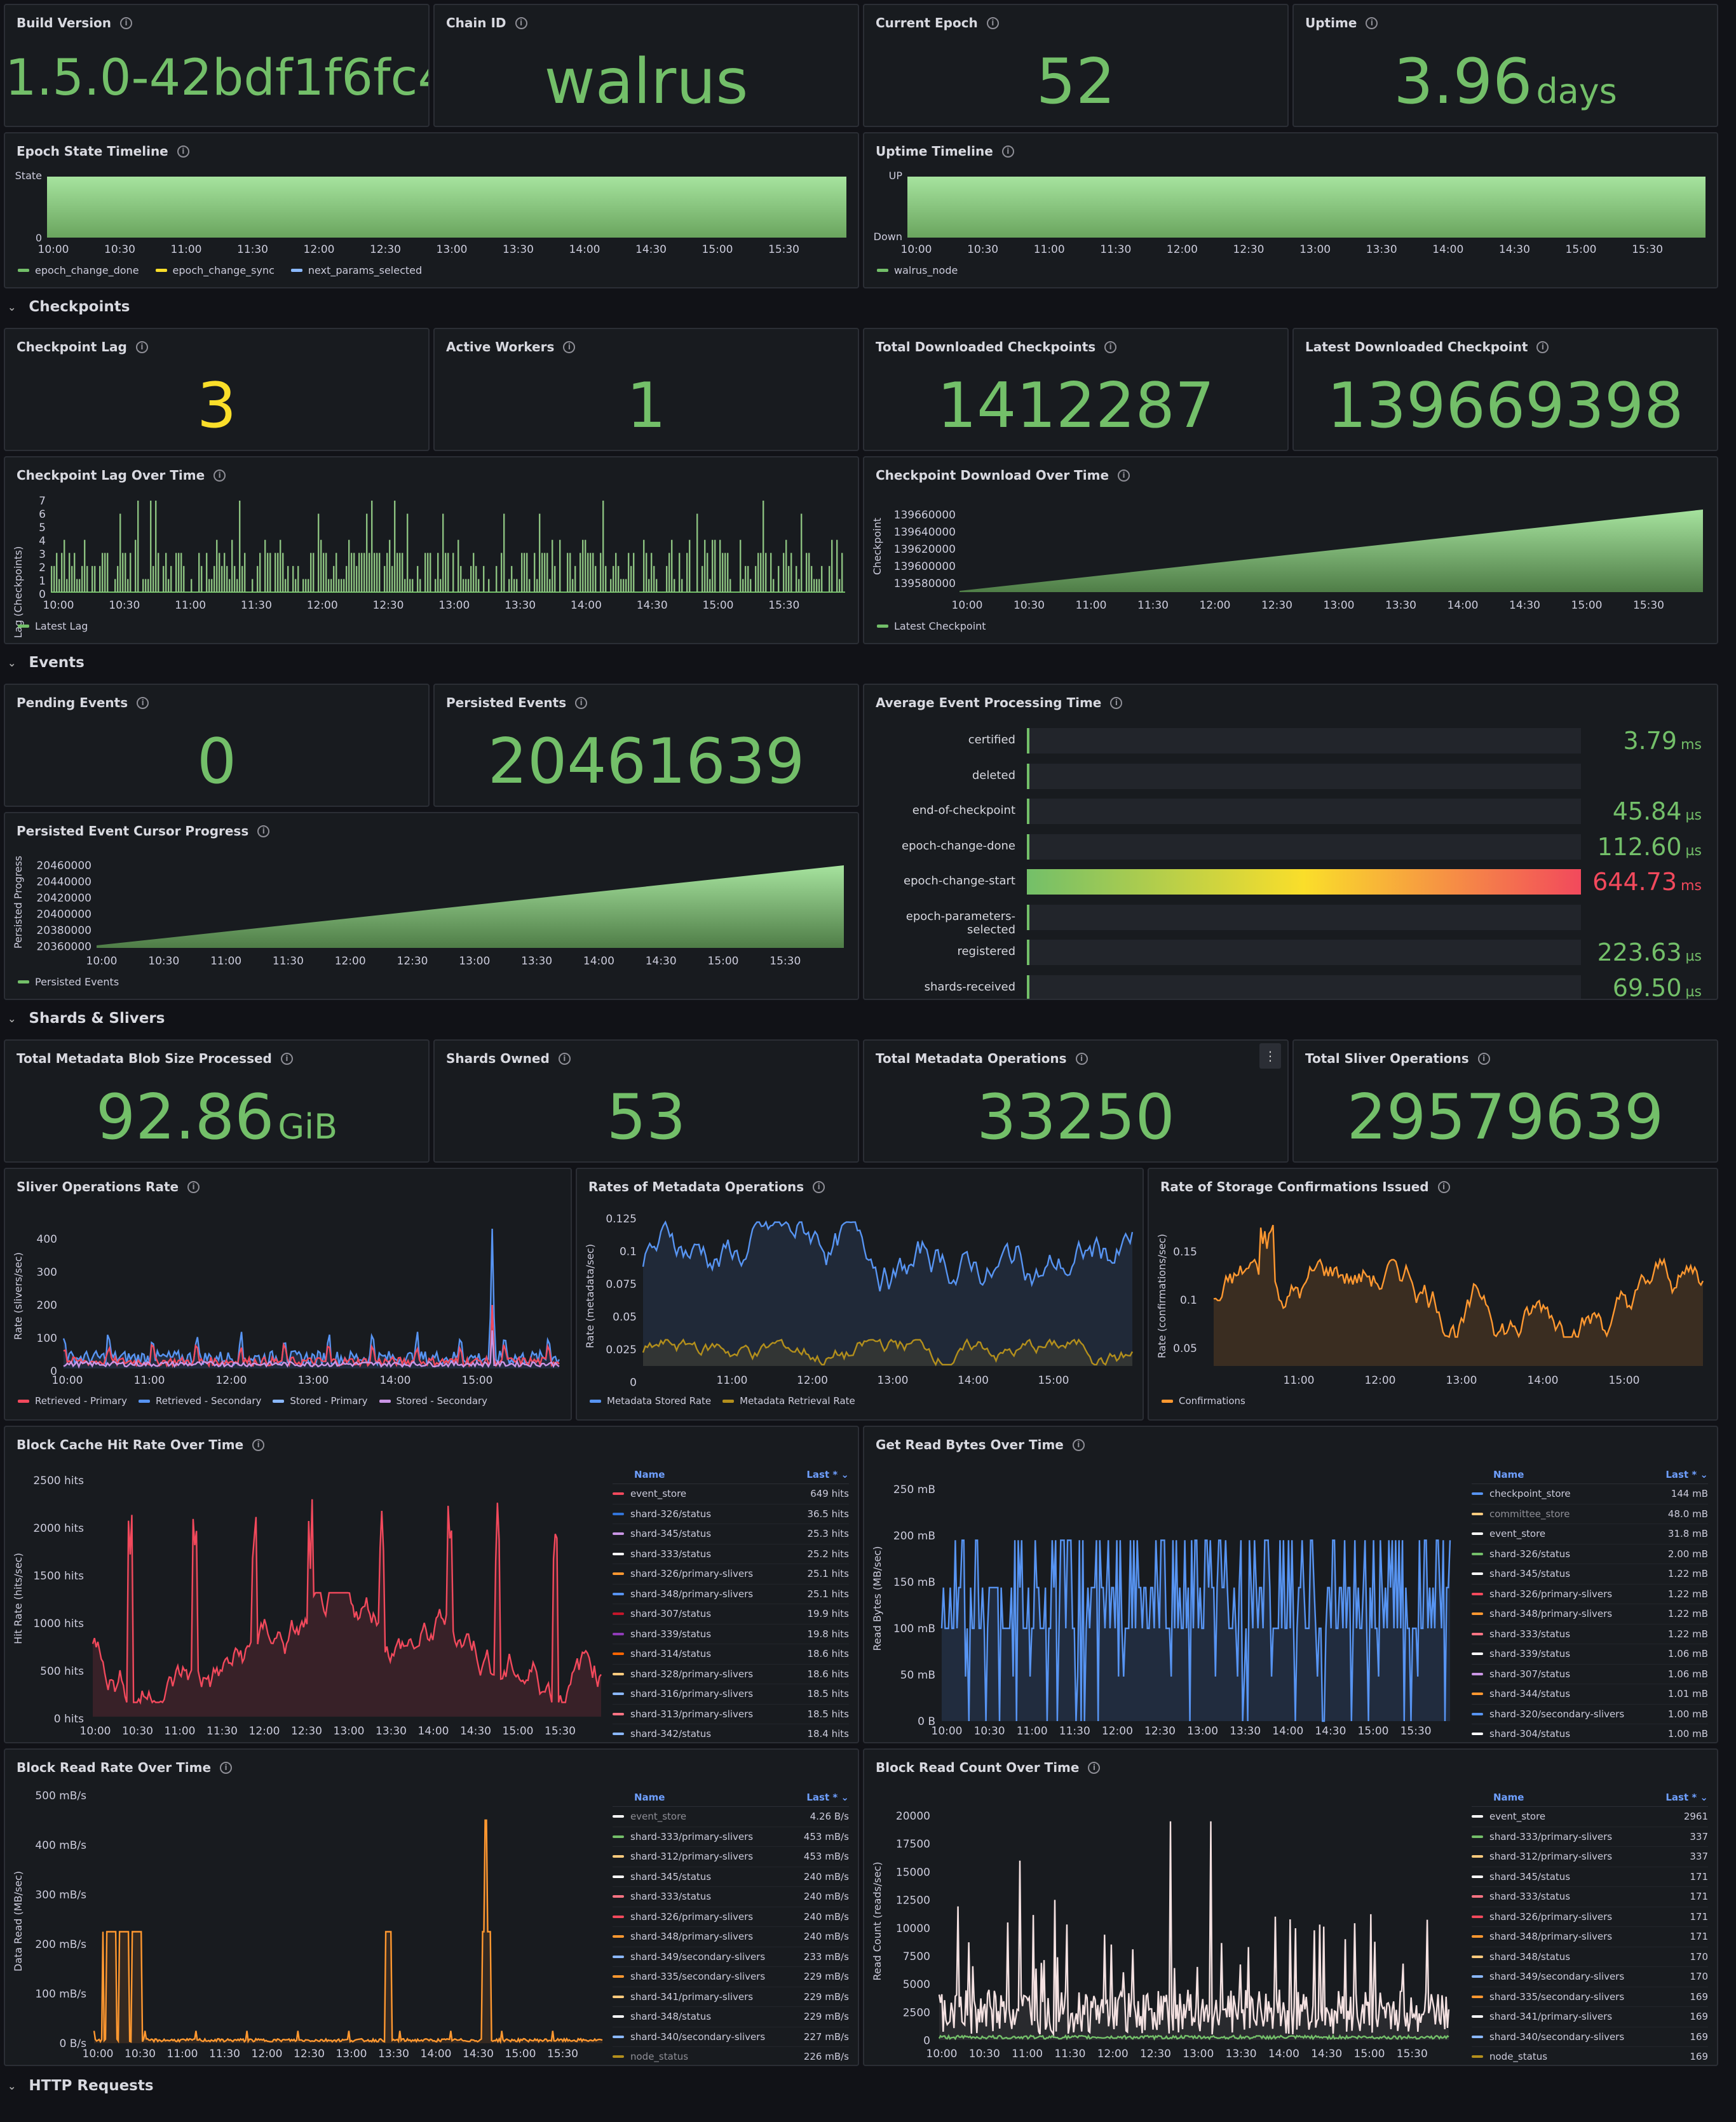 The width and height of the screenshot is (1736, 2122). Describe the element at coordinates (78, 270) in the screenshot. I see `legend-item: epoch_change_done` at that location.